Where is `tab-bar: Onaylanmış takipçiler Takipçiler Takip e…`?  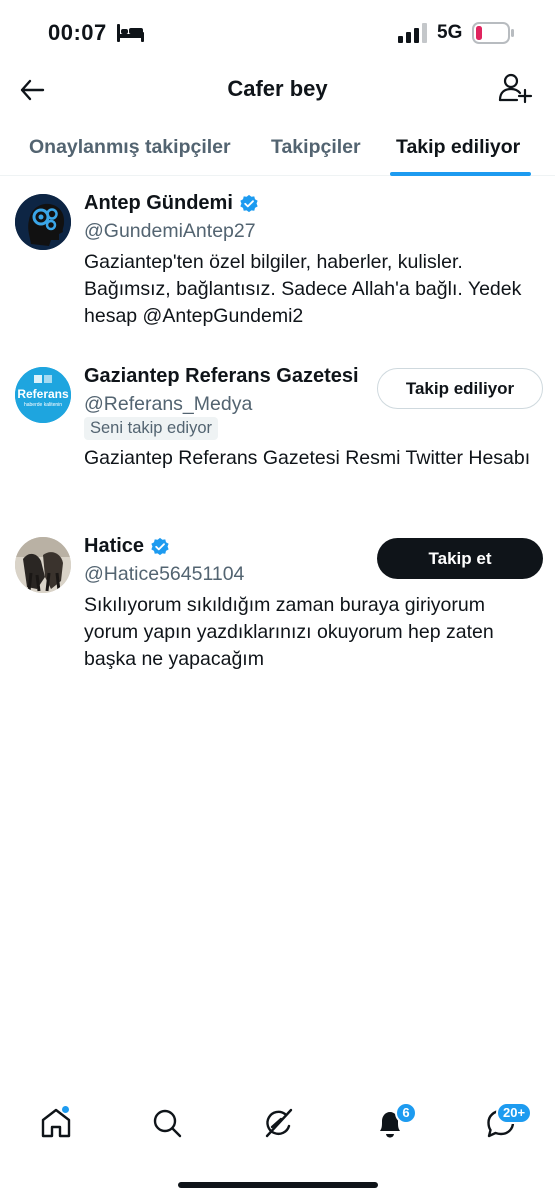 tab-bar: Onaylanmış takipçiler Takipçiler Takip e… is located at coordinates (277, 147).